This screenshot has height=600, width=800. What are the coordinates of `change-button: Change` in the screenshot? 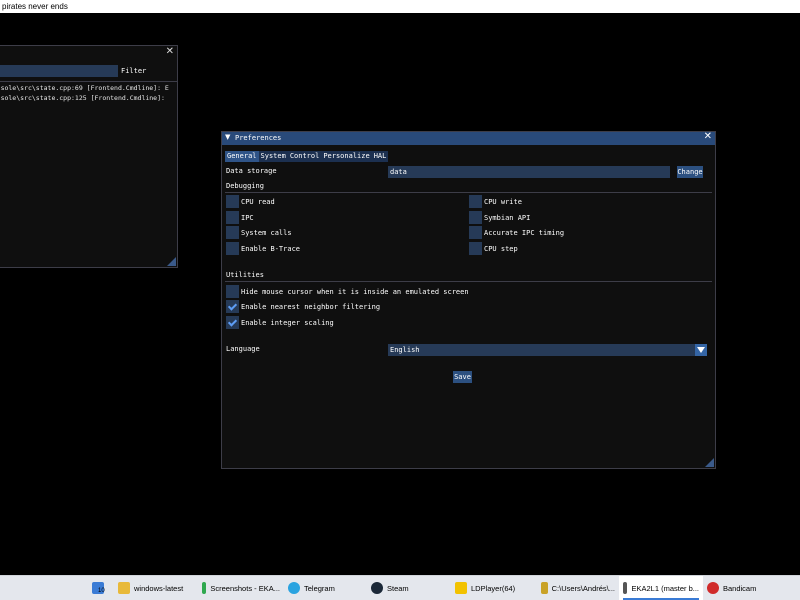 It's located at (690, 172).